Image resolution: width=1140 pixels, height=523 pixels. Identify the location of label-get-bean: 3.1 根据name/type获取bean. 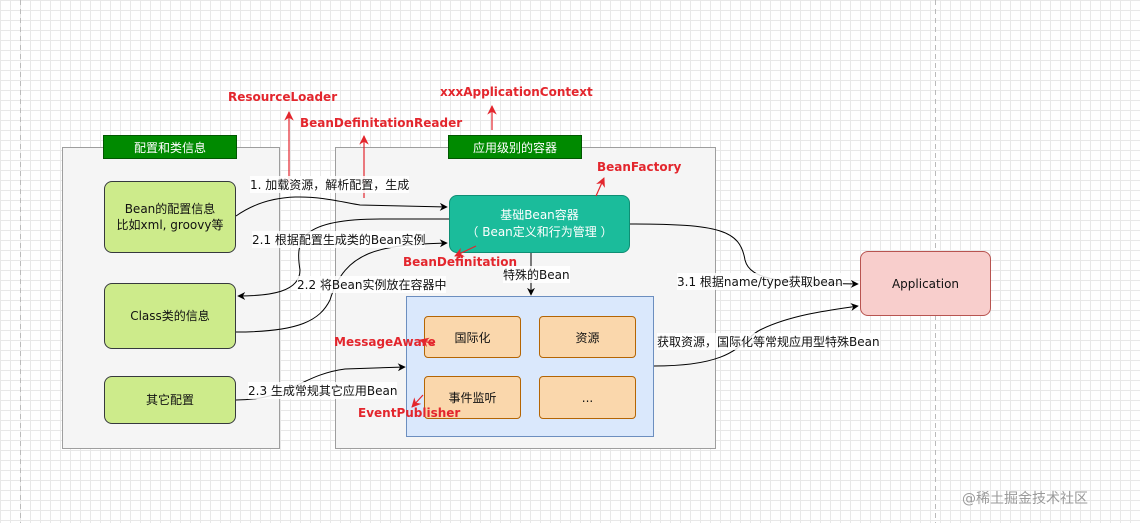
(760, 281).